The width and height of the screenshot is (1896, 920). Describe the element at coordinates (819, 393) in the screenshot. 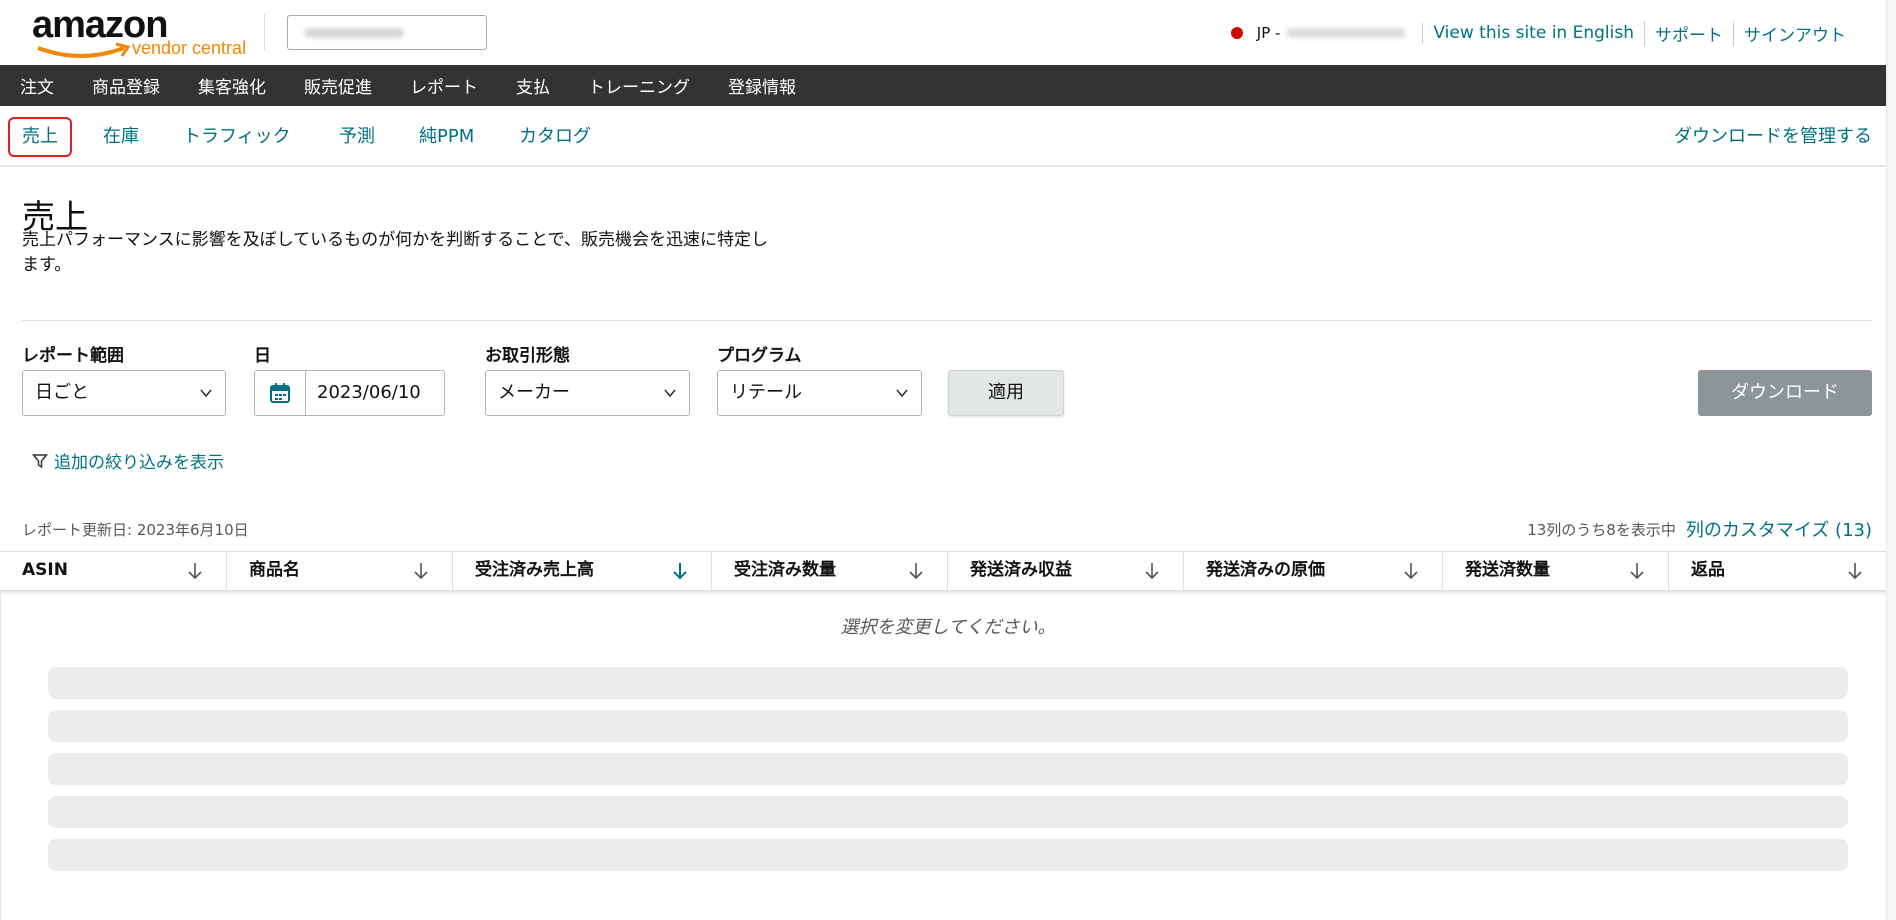

I see `program-select: リテール` at that location.